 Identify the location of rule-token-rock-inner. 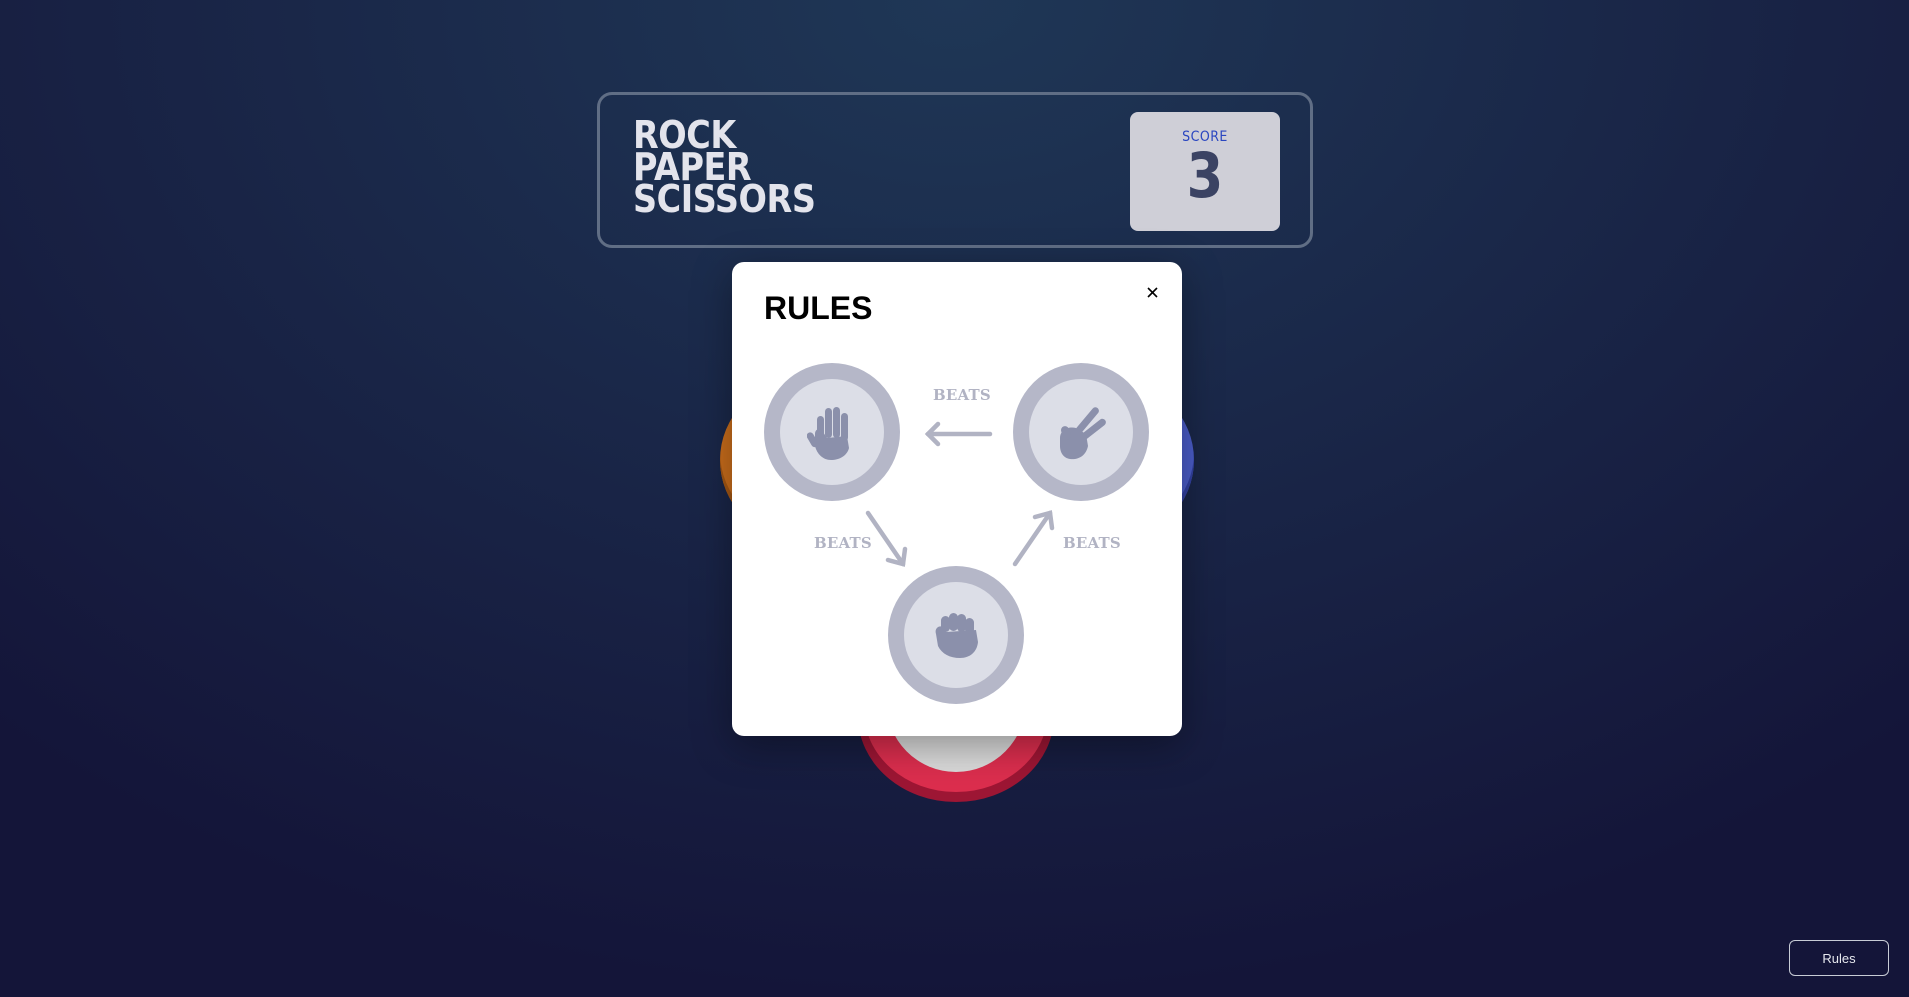
(956, 635).